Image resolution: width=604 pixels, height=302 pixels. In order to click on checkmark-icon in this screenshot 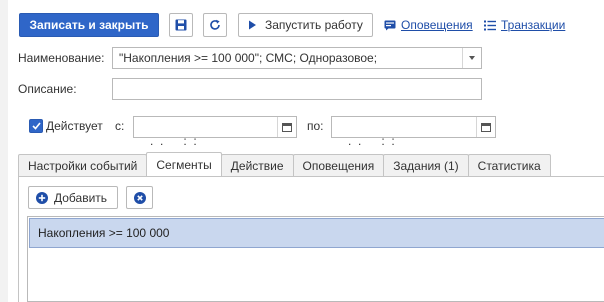, I will do `click(36, 126)`.